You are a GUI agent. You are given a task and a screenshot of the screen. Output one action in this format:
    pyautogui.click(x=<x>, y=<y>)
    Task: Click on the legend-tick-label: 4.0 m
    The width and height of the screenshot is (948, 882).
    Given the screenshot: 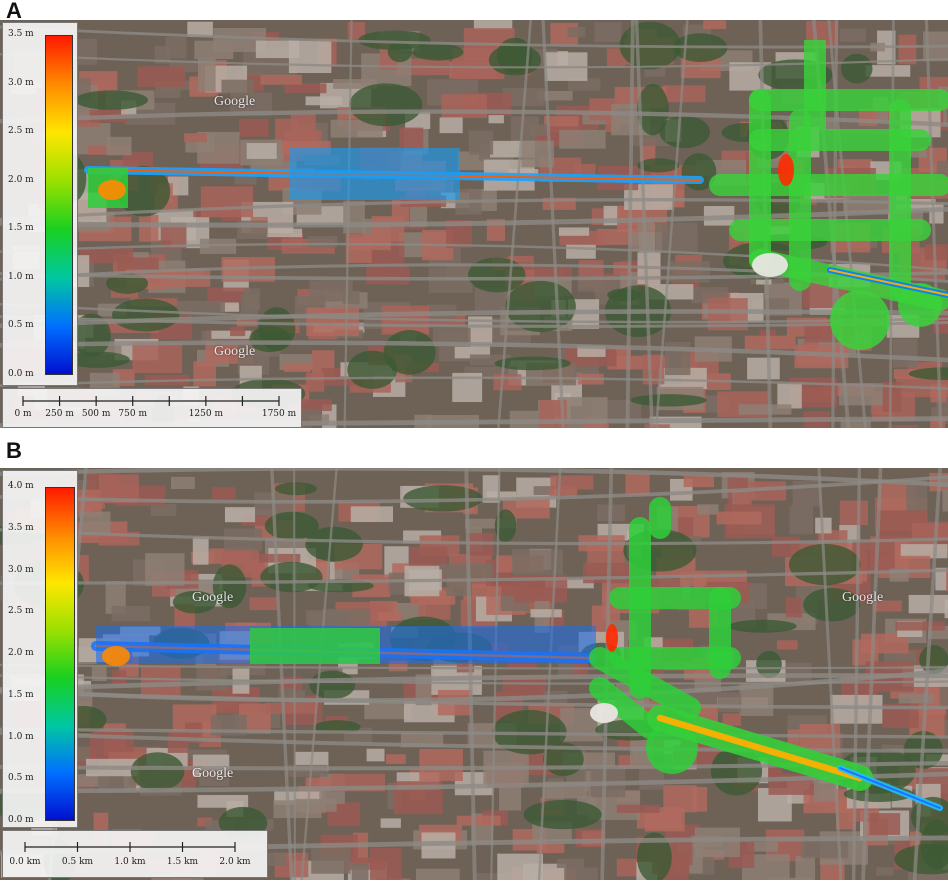 What is the action you would take?
    pyautogui.click(x=21, y=486)
    